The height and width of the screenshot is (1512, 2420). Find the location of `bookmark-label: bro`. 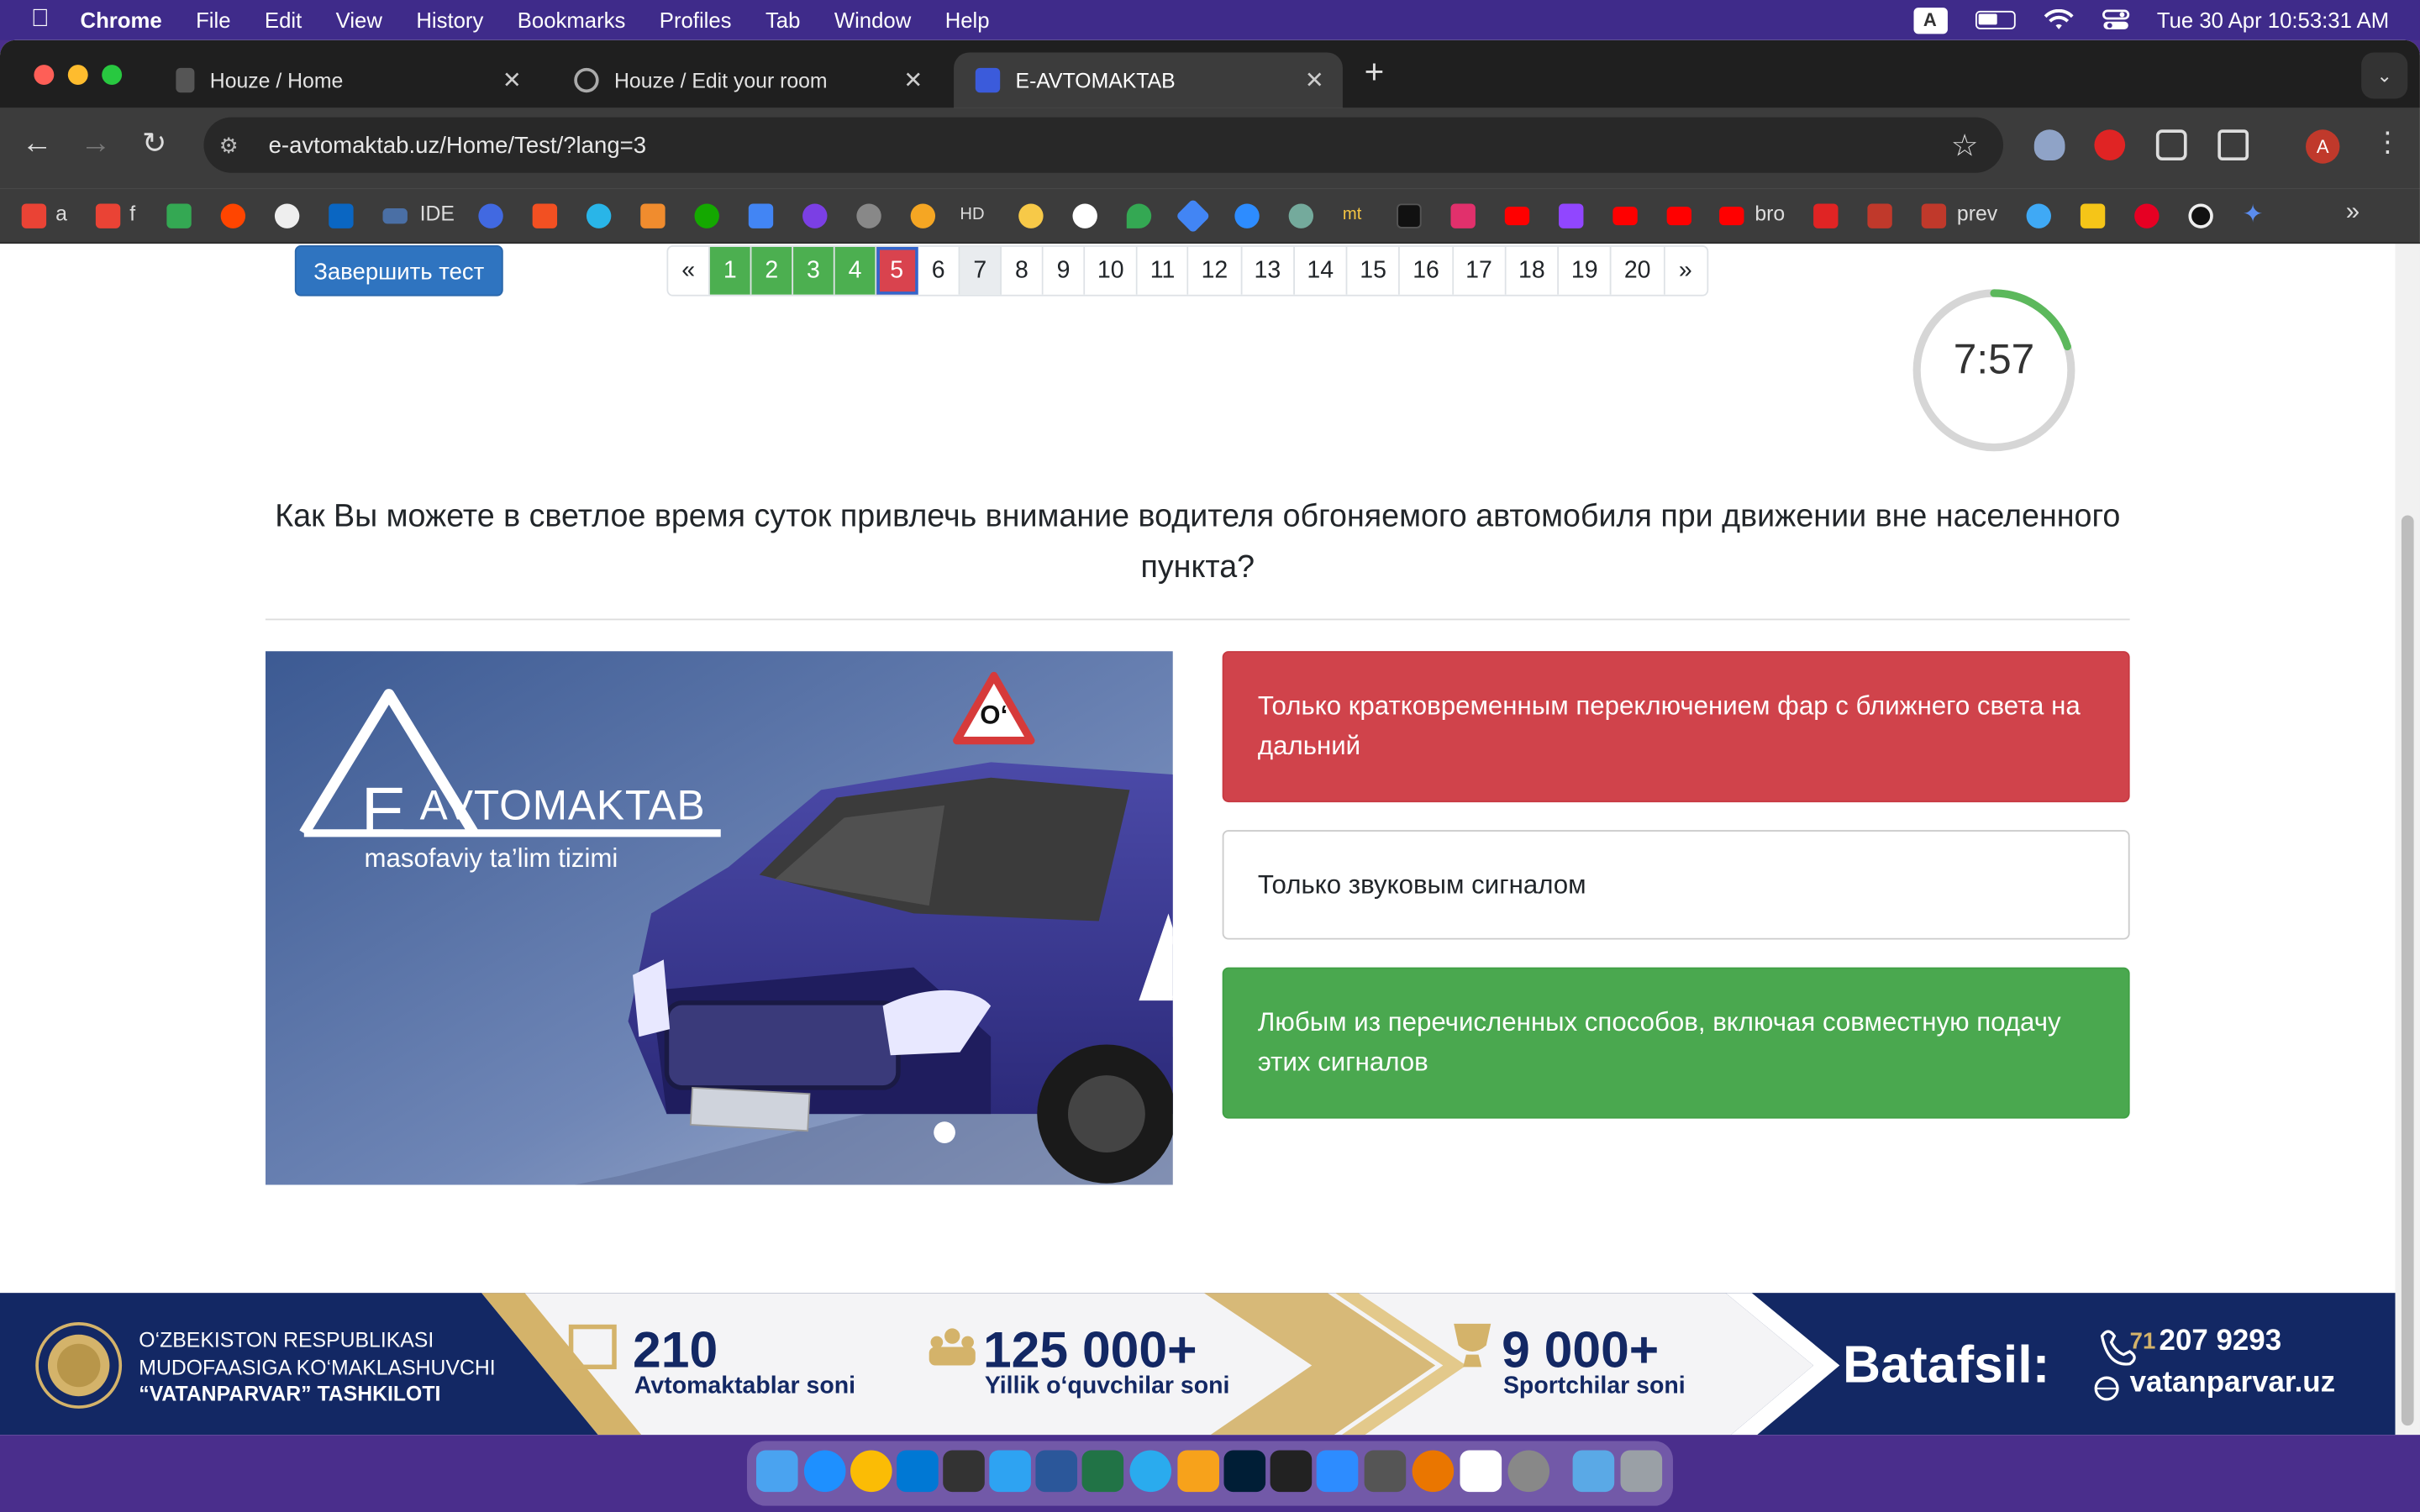

bookmark-label: bro is located at coordinates (1769, 214).